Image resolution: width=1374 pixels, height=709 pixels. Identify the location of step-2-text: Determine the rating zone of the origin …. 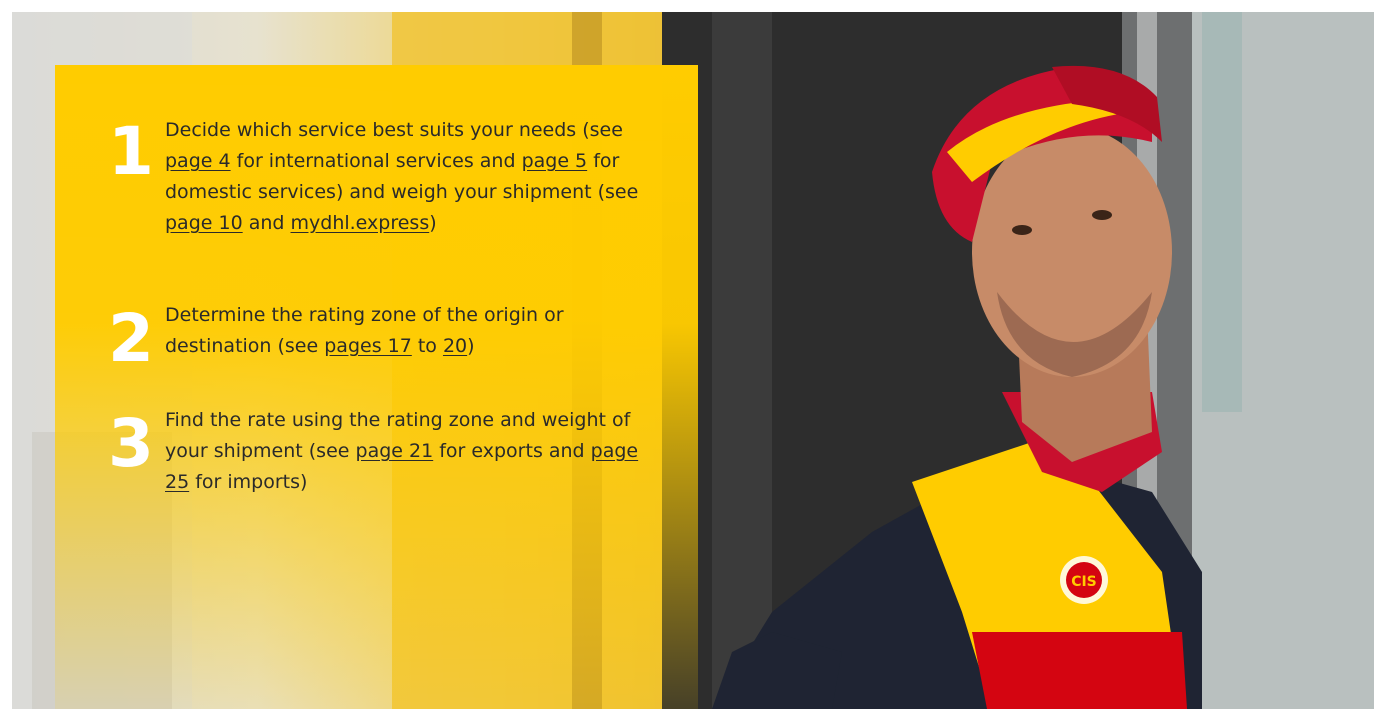
(415, 331).